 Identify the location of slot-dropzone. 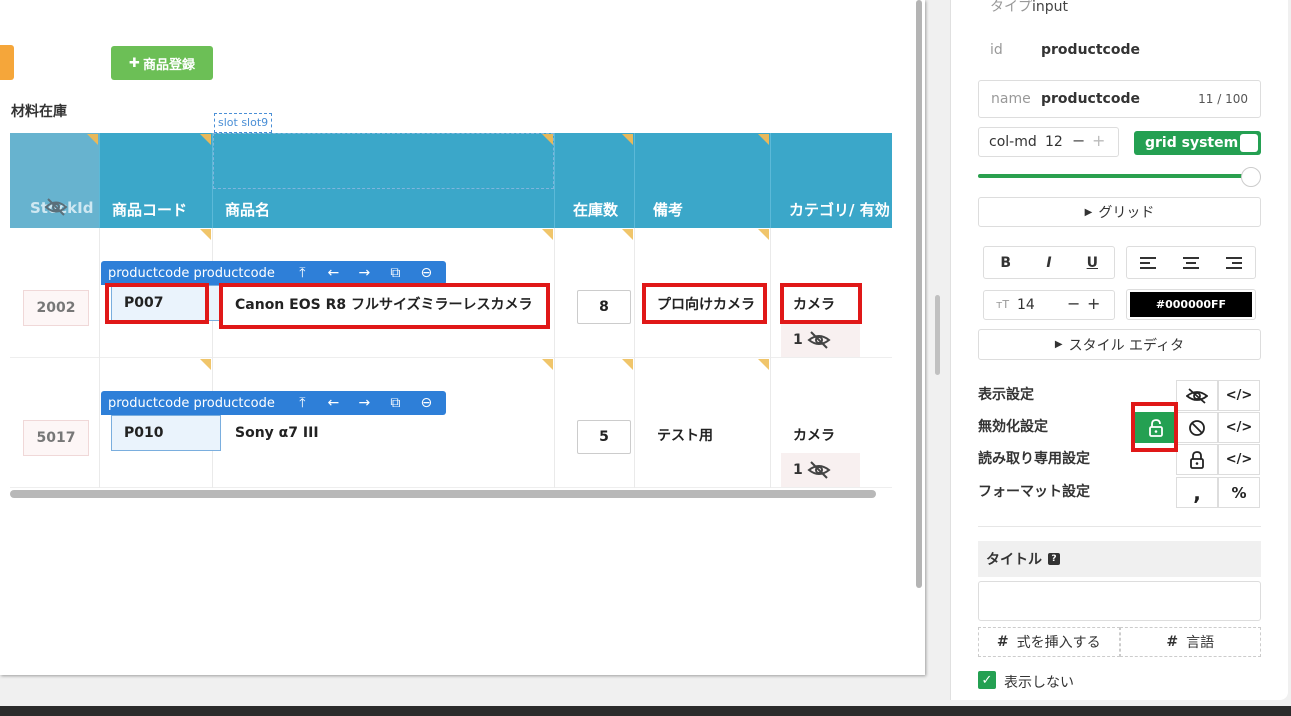
(383, 161).